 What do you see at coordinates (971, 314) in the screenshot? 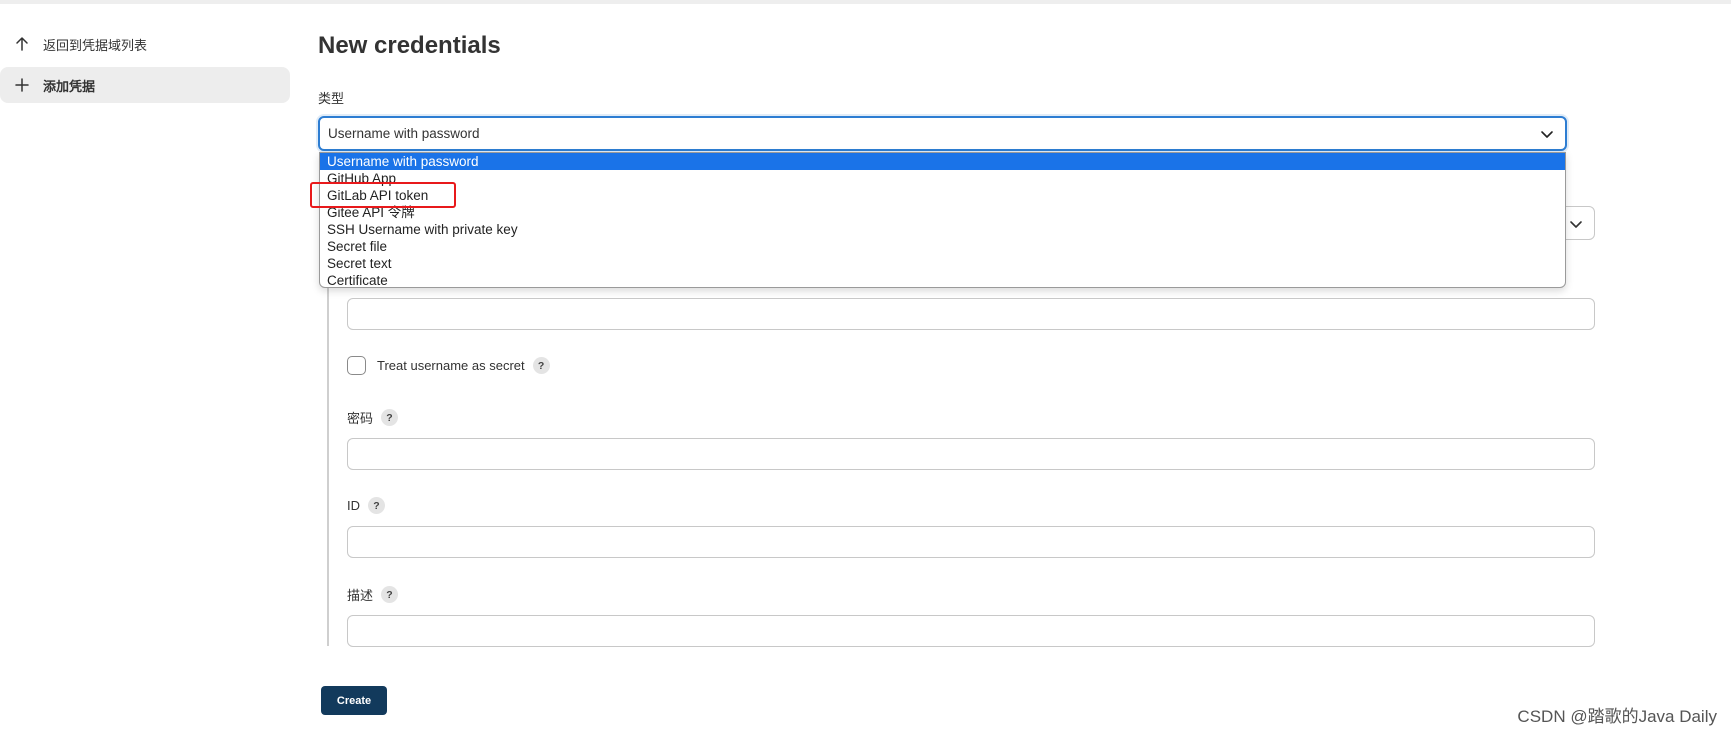
I see `username-field` at bounding box center [971, 314].